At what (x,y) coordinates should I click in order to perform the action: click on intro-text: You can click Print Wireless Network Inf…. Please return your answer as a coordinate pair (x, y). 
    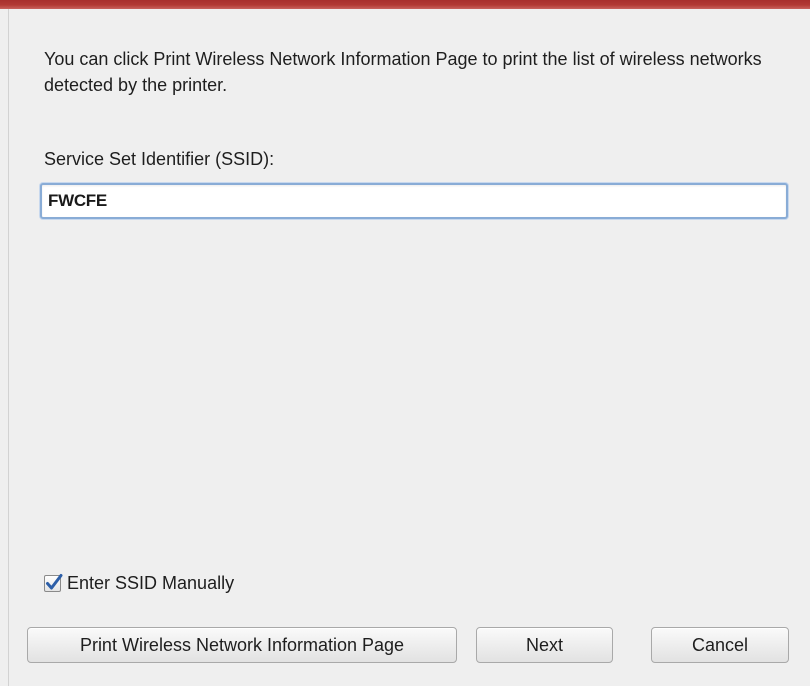
    Looking at the image, I should click on (403, 72).